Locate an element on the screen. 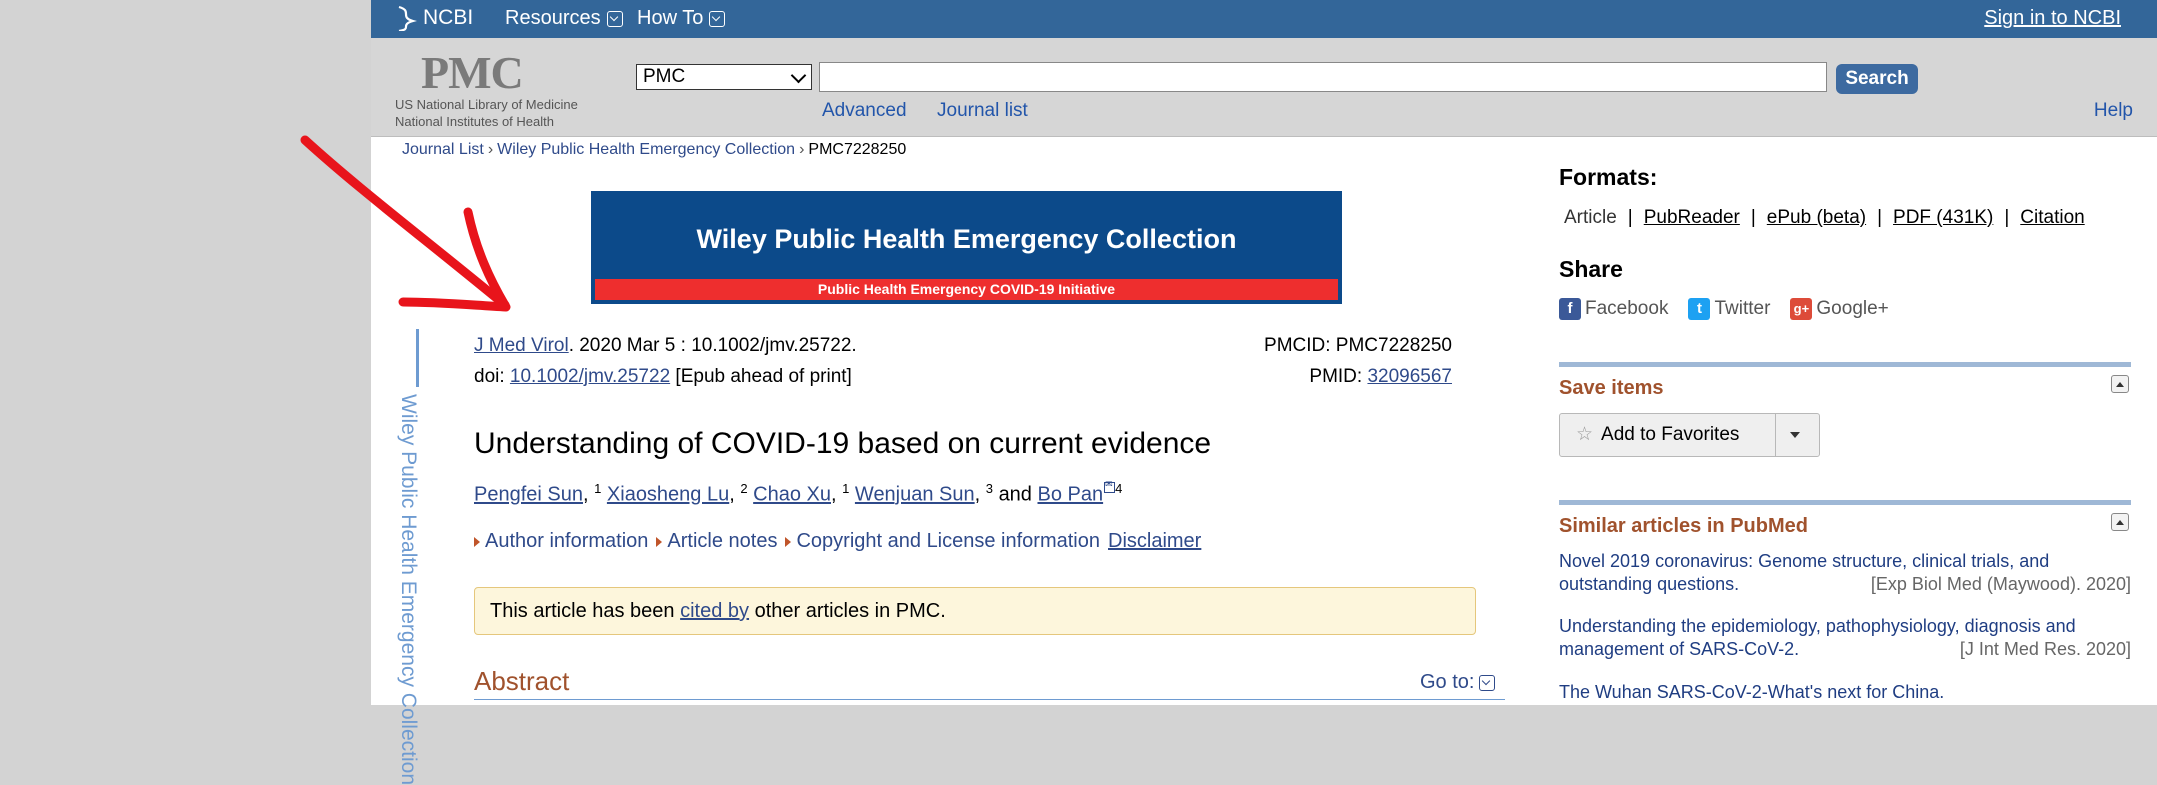 The width and height of the screenshot is (2157, 785). similar-articles-heading: Similar articles in PubMed is located at coordinates (1683, 526).